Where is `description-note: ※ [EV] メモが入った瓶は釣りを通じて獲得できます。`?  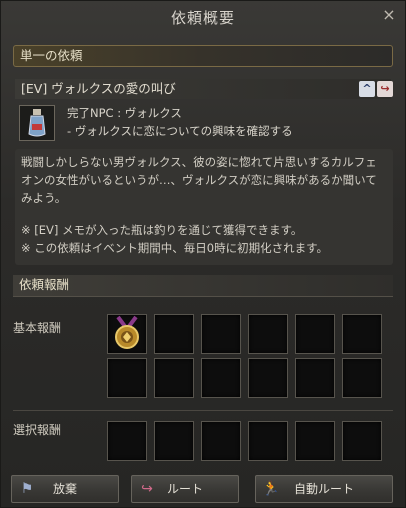
description-note: ※ [EV] メモが入った瓶は釣りを通じて獲得できます。 is located at coordinates (162, 230).